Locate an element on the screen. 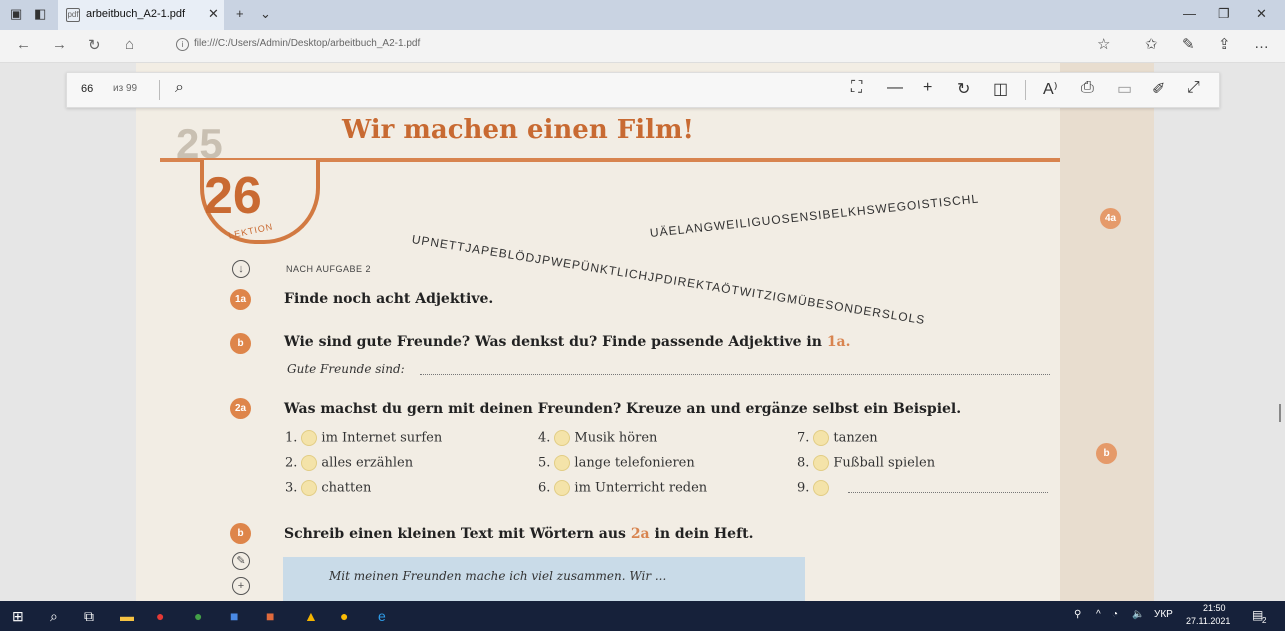 The height and width of the screenshot is (631, 1285). minimize-icon: — is located at coordinates (1189, 13).